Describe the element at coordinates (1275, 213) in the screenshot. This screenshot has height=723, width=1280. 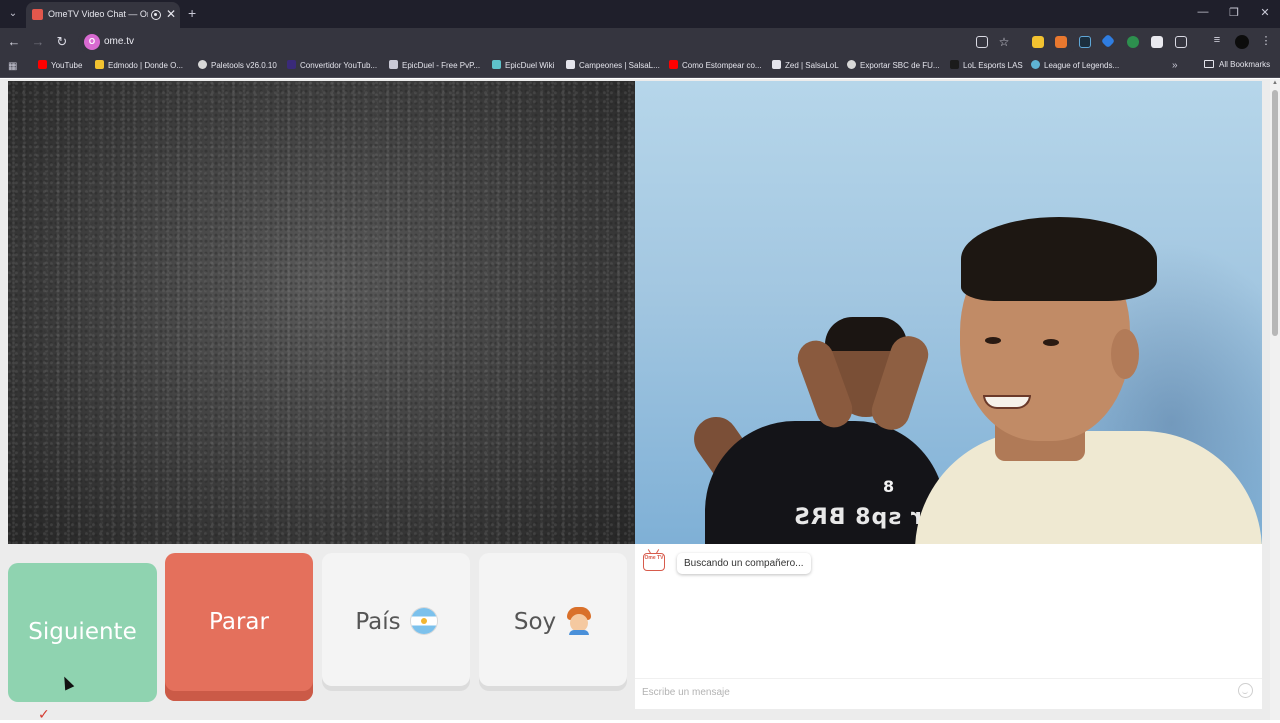
I see `scrollbar-thumb` at that location.